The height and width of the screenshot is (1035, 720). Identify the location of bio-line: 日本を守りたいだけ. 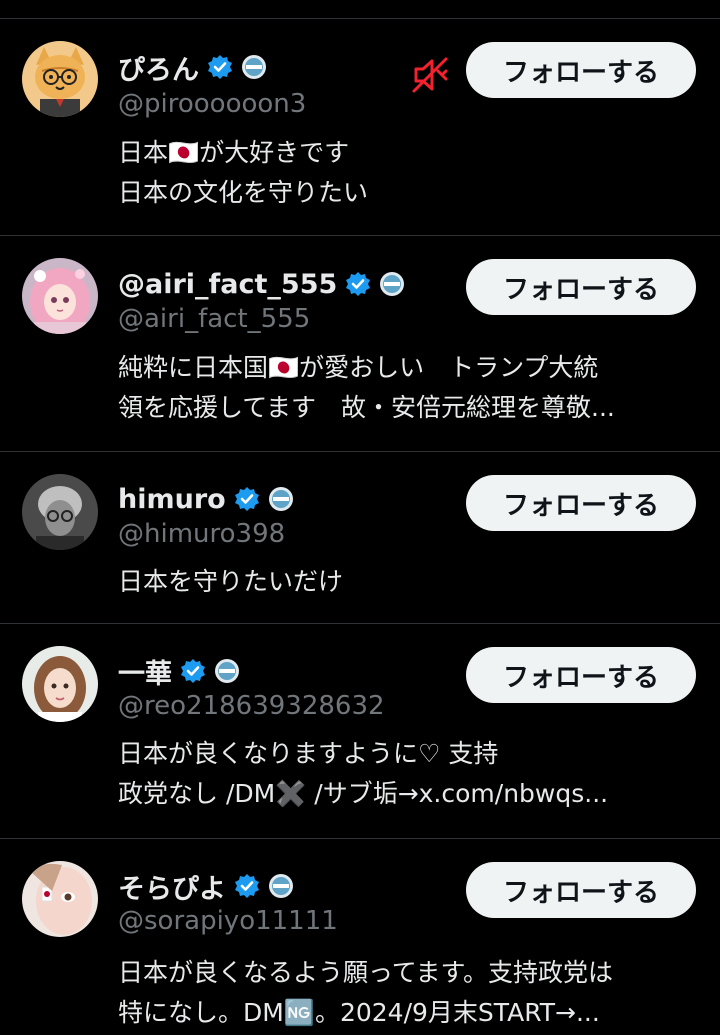
(231, 581).